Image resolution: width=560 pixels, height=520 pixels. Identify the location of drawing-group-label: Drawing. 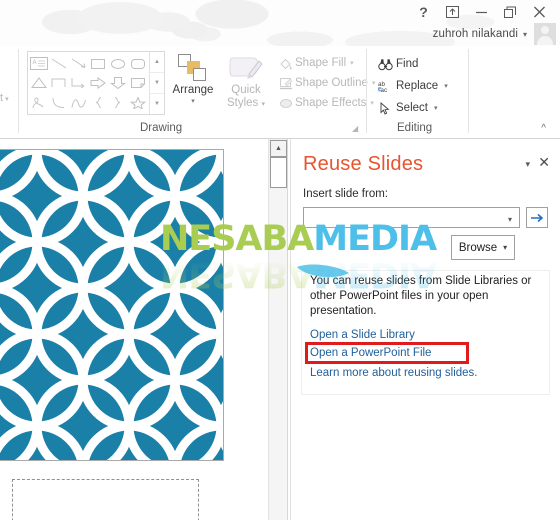
(161, 128).